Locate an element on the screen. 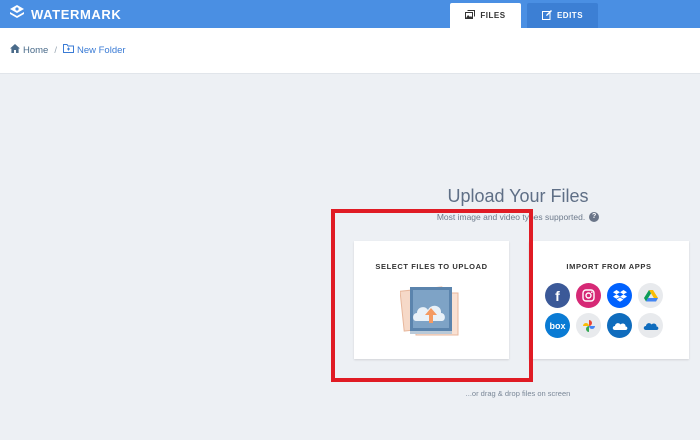  top-bar: WATERMARK FILES EDITS is located at coordinates (350, 14).